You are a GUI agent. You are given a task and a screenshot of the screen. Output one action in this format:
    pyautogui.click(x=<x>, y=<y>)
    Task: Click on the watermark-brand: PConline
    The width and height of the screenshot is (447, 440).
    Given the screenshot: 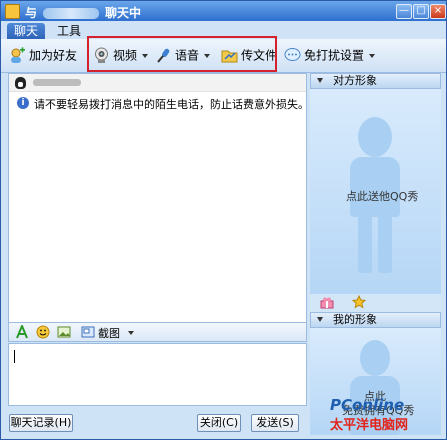 What is the action you would take?
    pyautogui.click(x=367, y=405)
    